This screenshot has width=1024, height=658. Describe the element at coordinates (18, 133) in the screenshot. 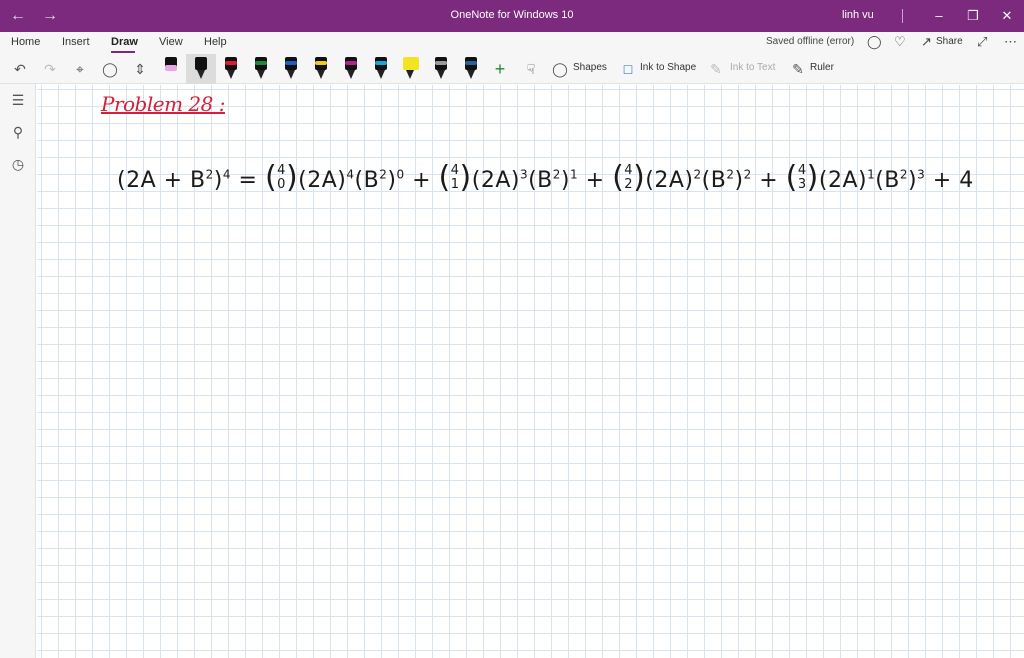

I see `search-icon: ⚲` at that location.